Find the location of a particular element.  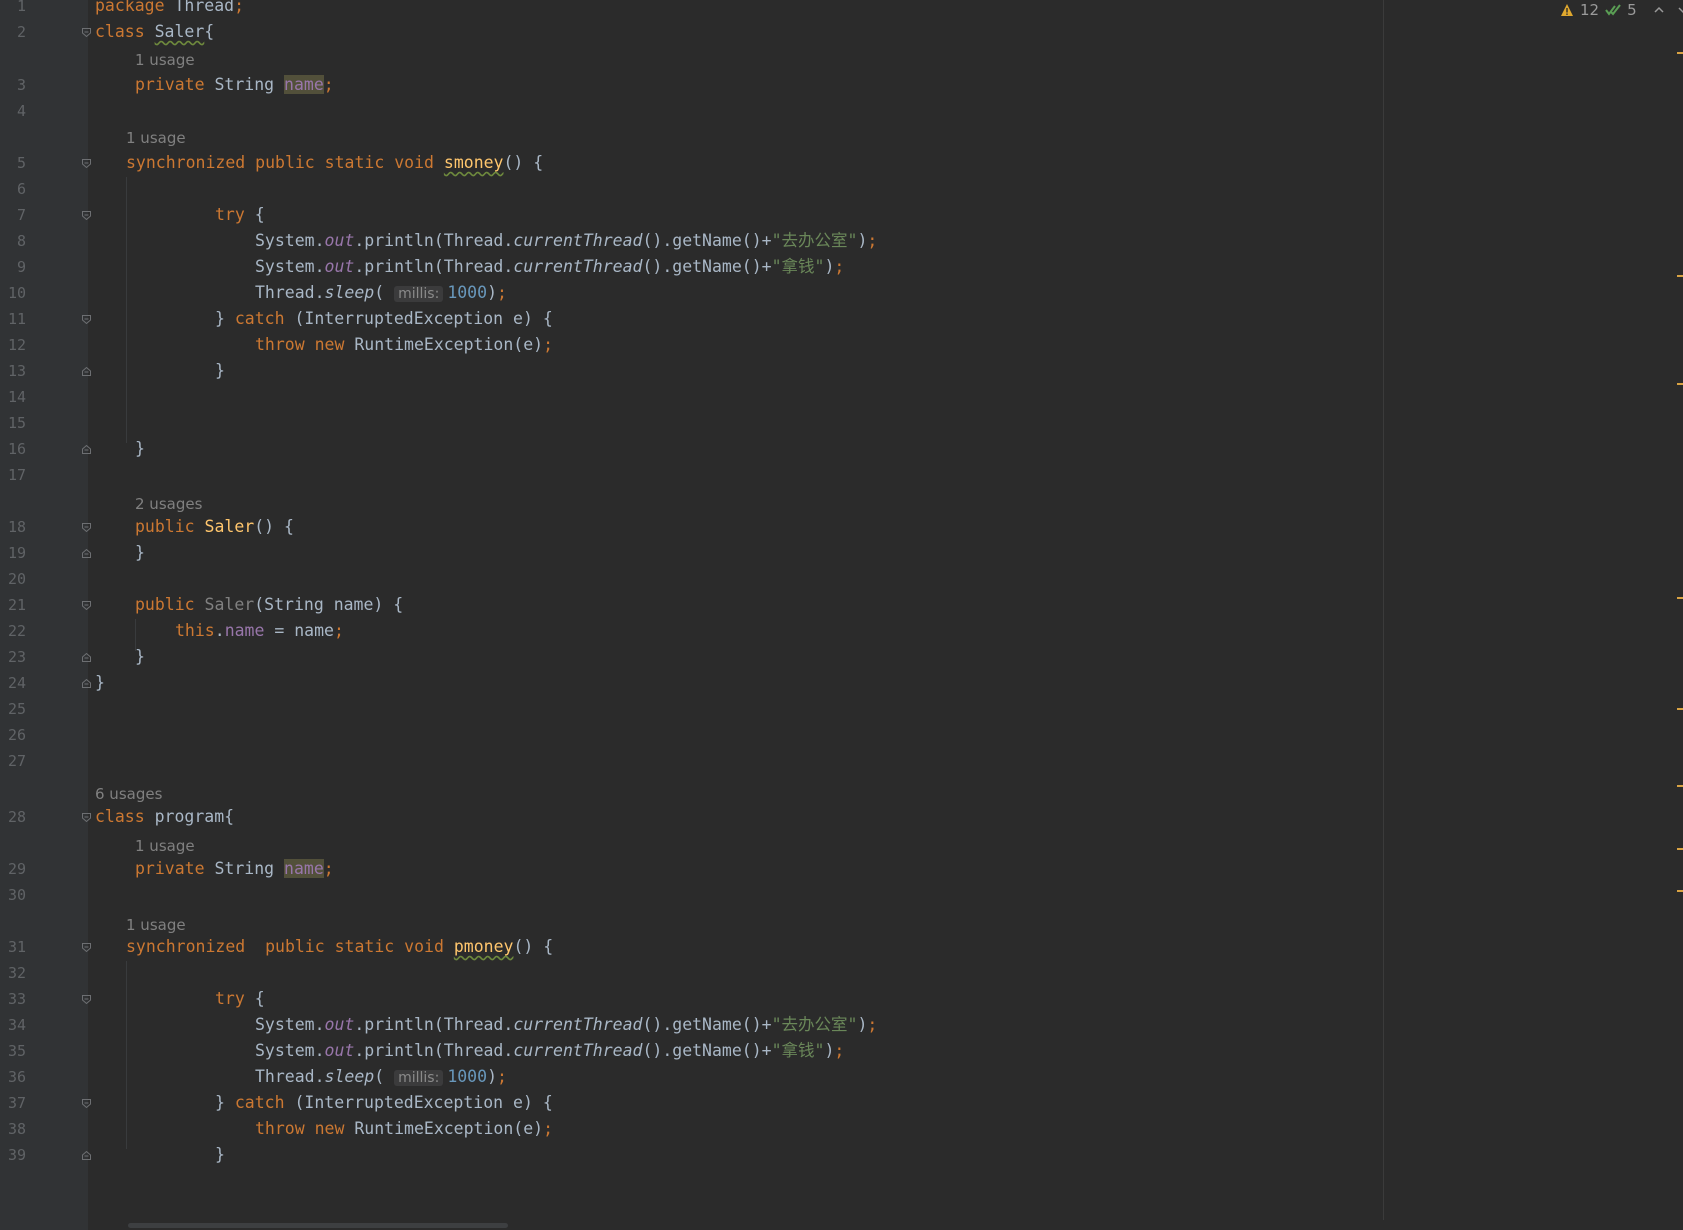

line-number: 10 is located at coordinates (13, 293).